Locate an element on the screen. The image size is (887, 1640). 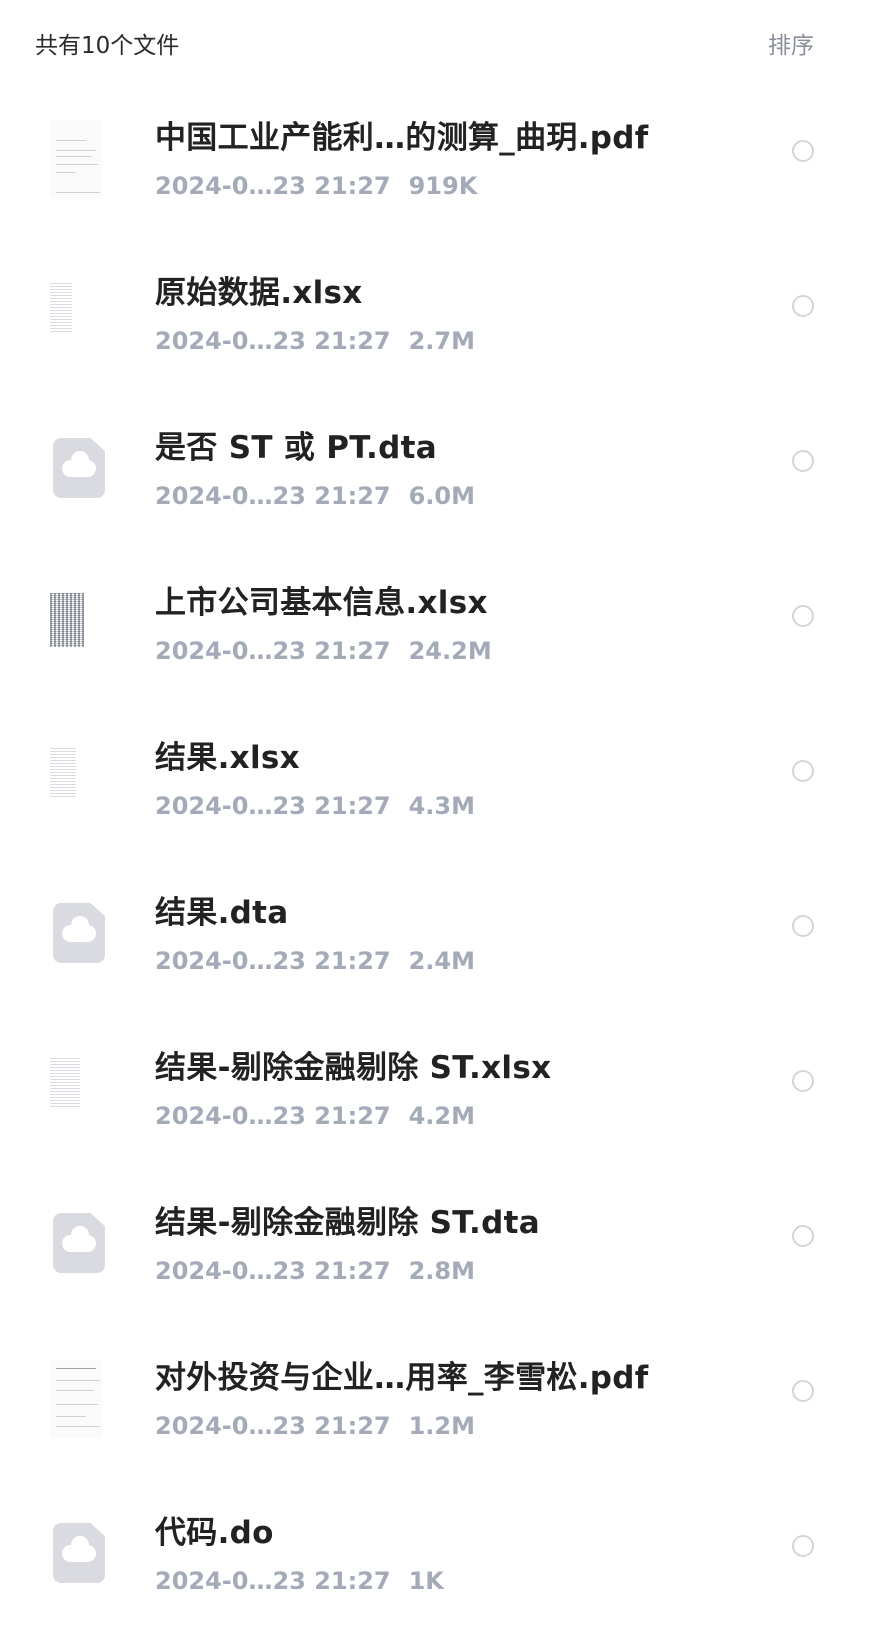
file-name: 对外投资与企业…用率_李雪松.pdf is located at coordinates (402, 1378).